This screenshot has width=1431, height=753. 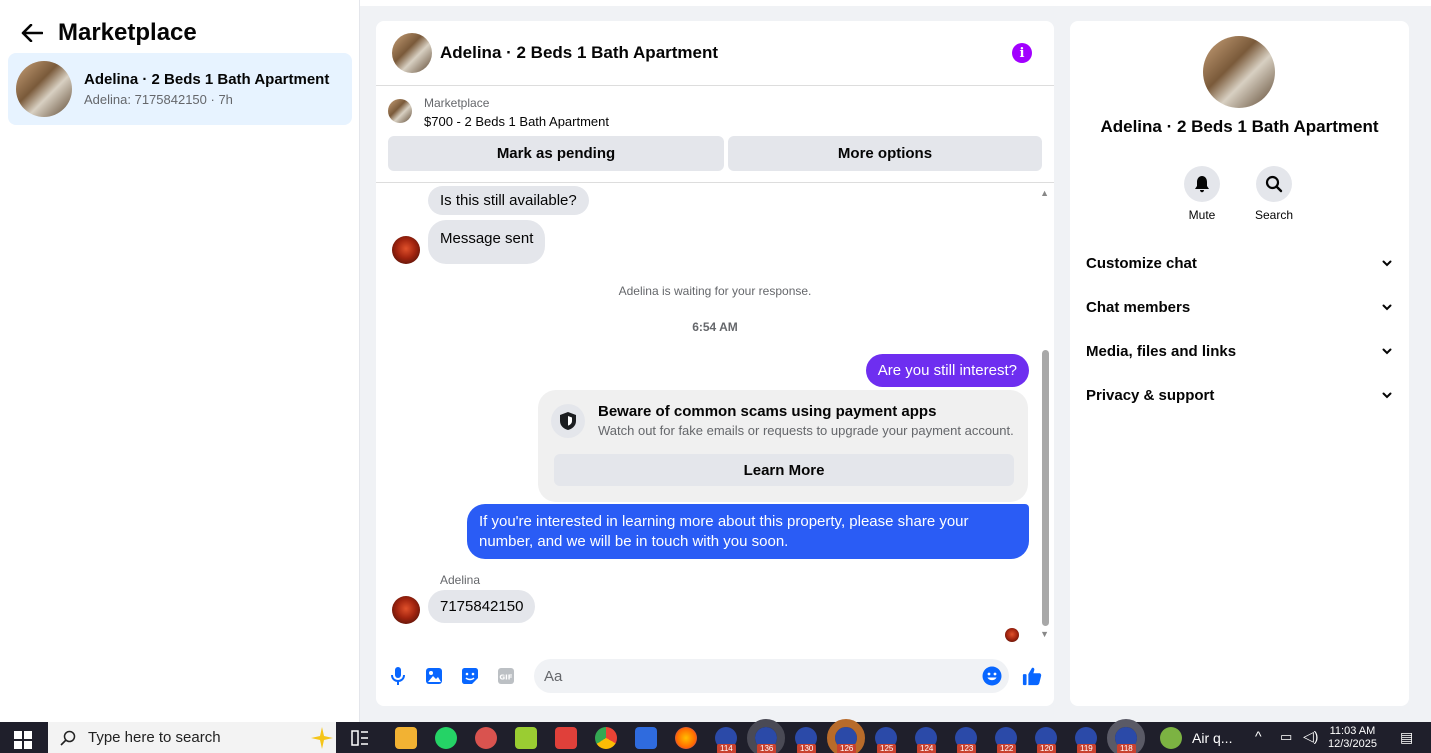 What do you see at coordinates (446, 738) in the screenshot?
I see `whatsapp-icon` at bounding box center [446, 738].